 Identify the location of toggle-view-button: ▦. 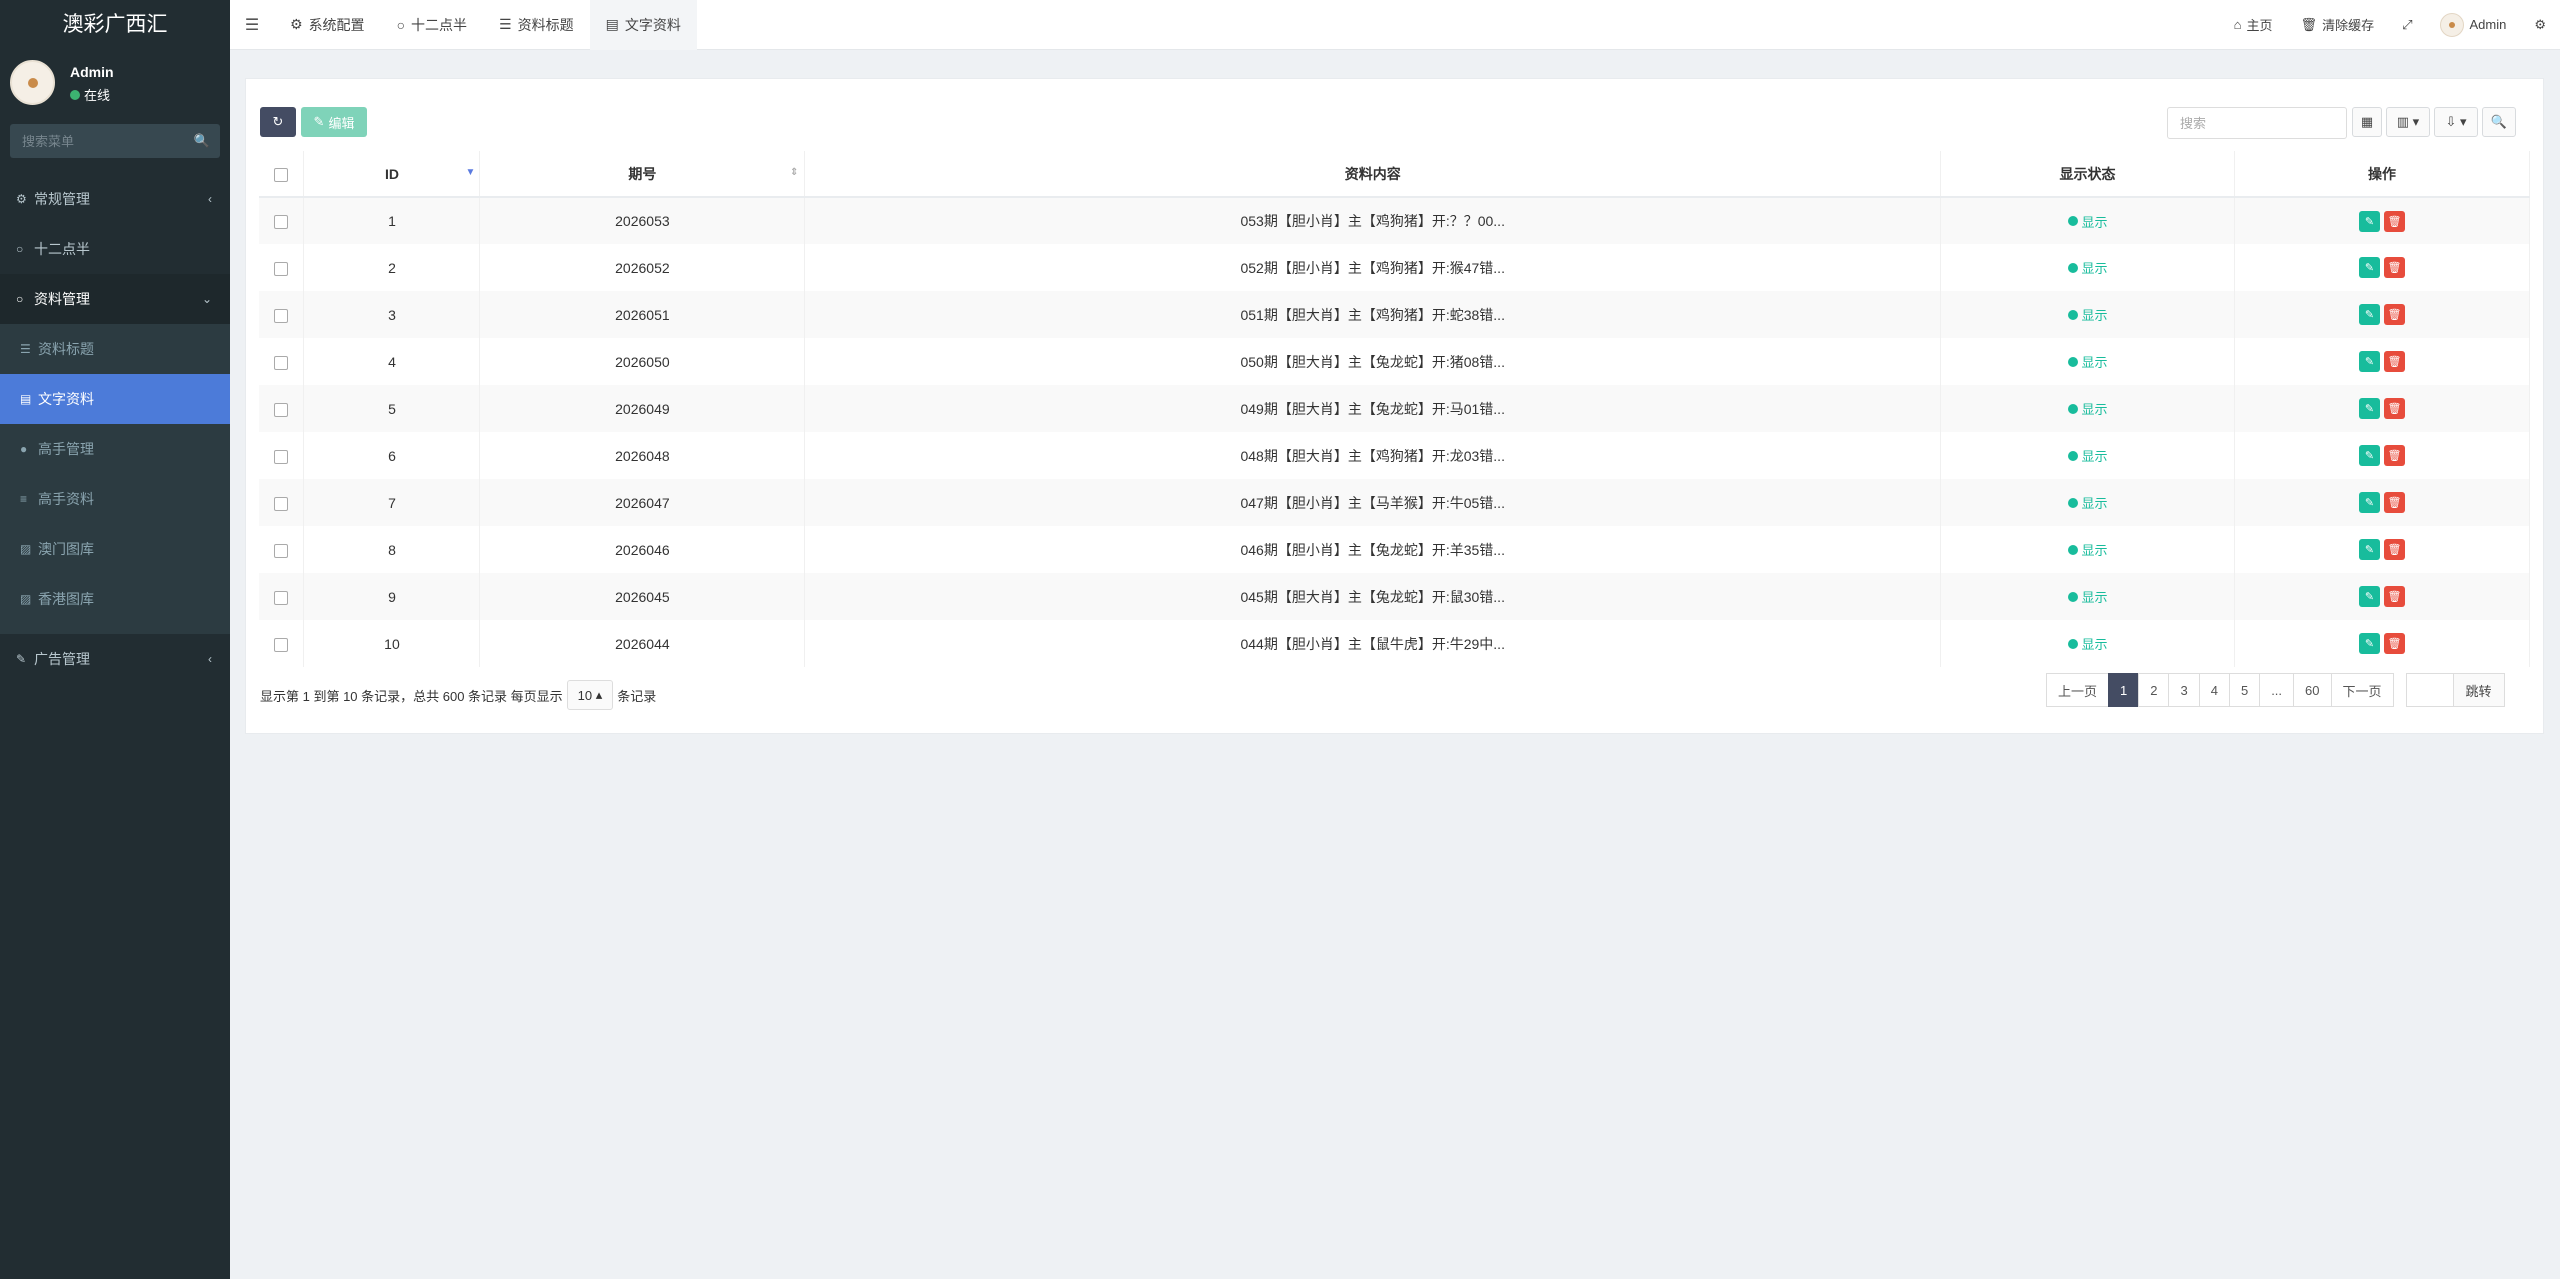
(2367, 122).